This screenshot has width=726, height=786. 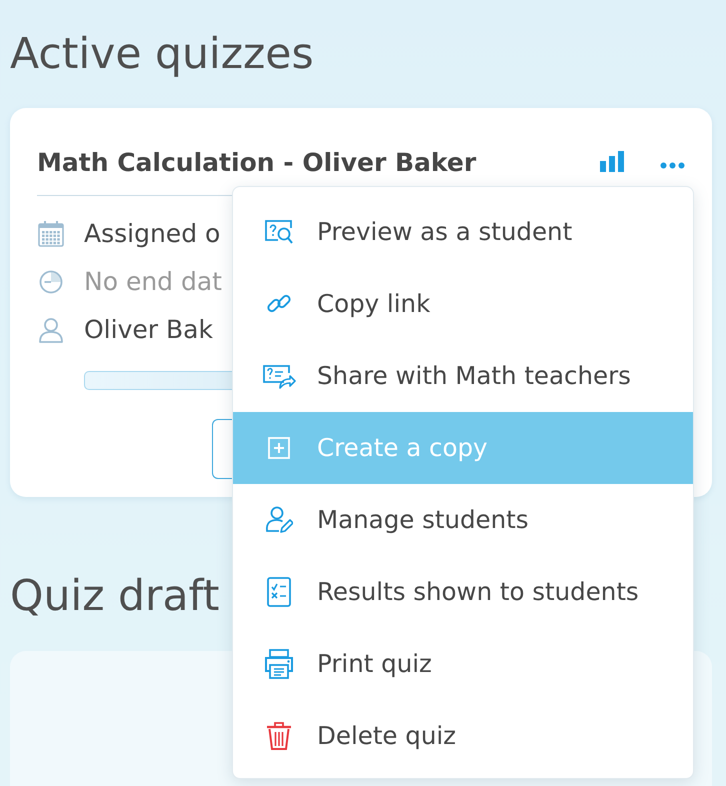 I want to click on share-icon, so click(x=279, y=376).